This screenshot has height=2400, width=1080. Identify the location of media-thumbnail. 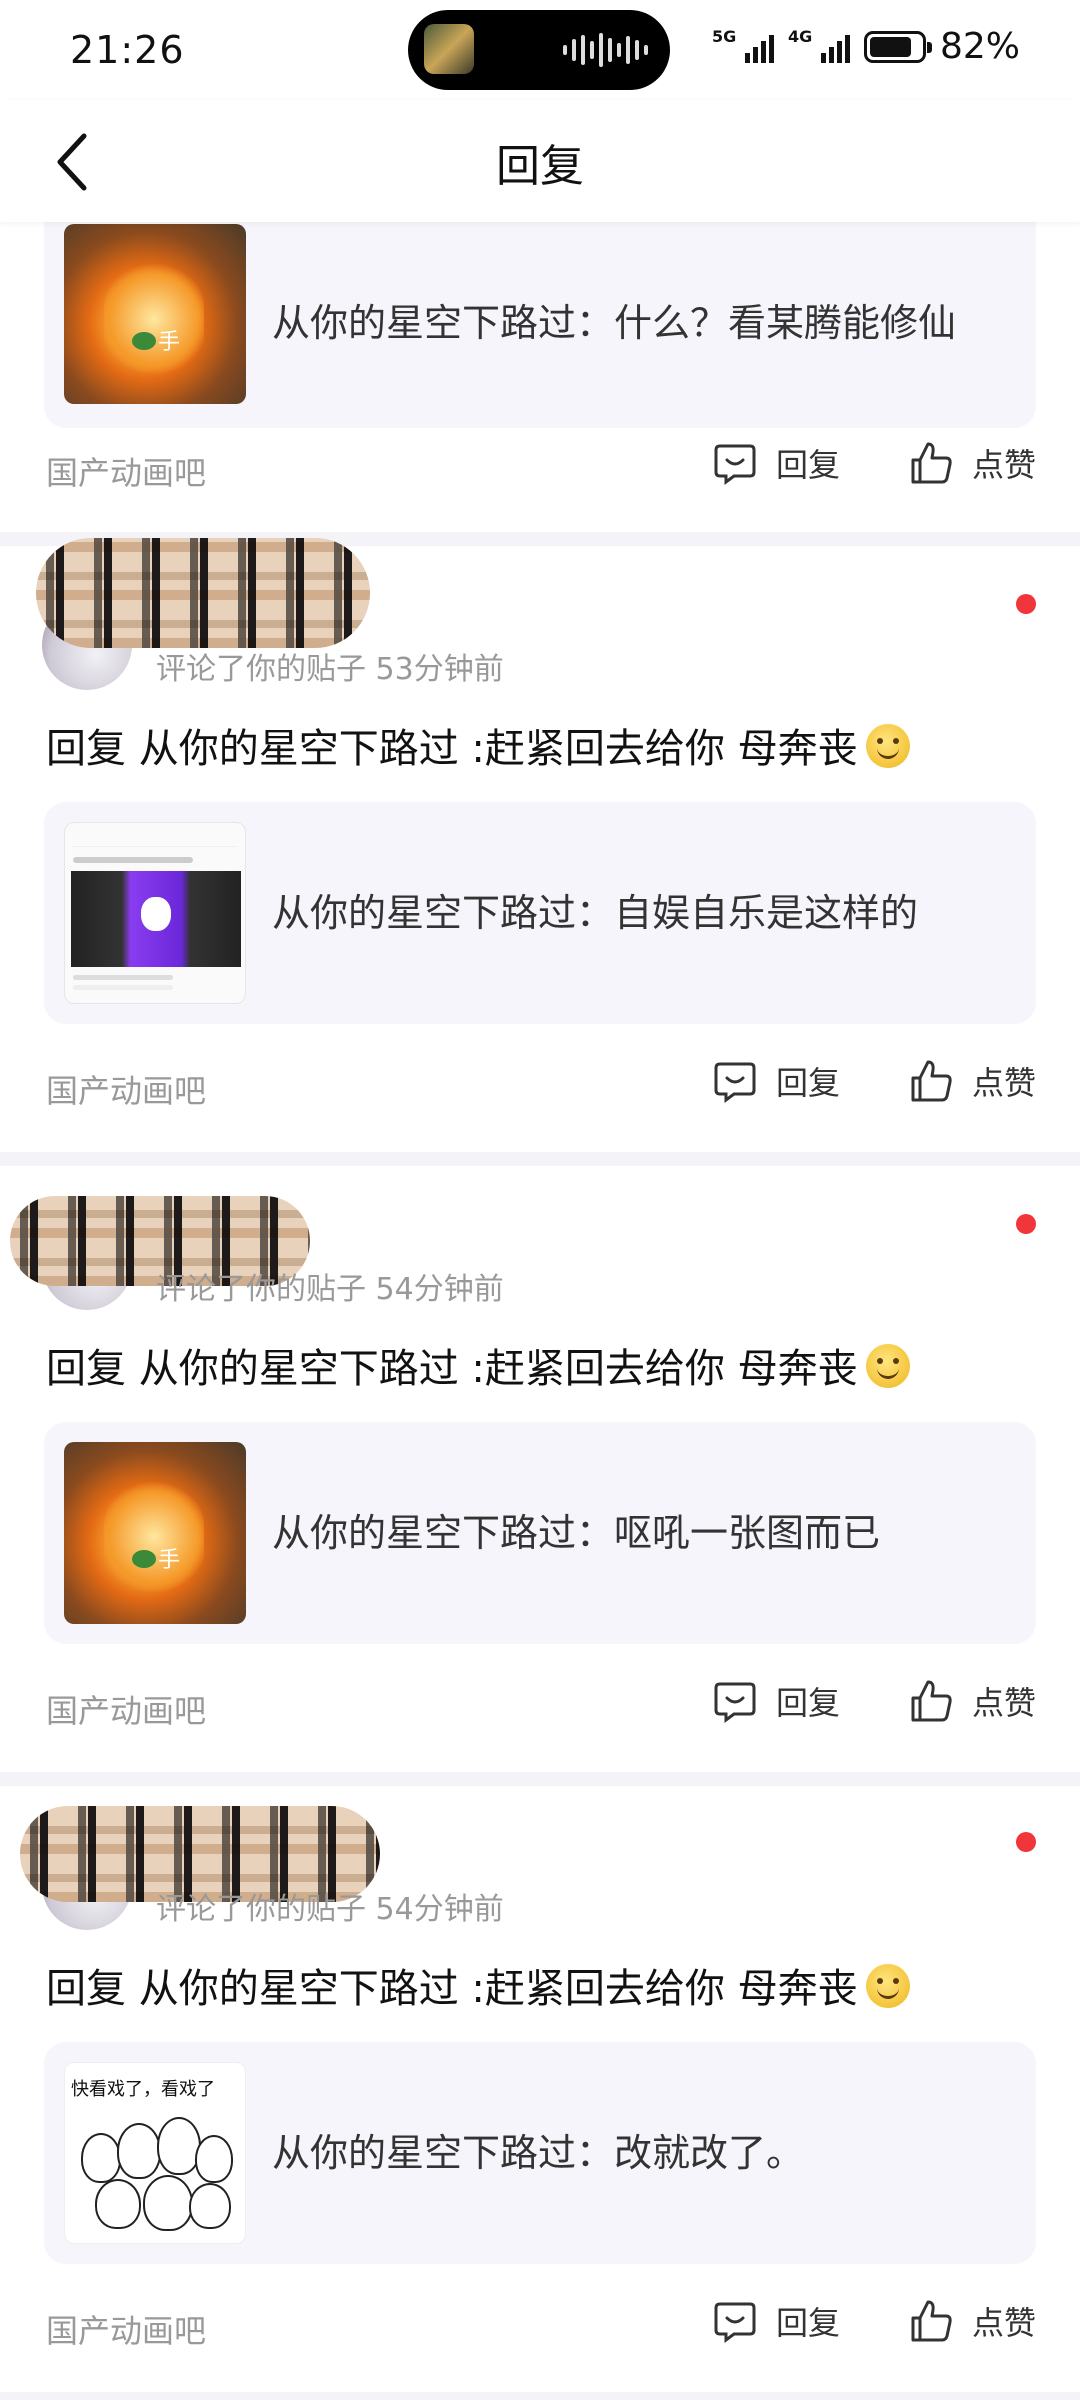
(449, 49).